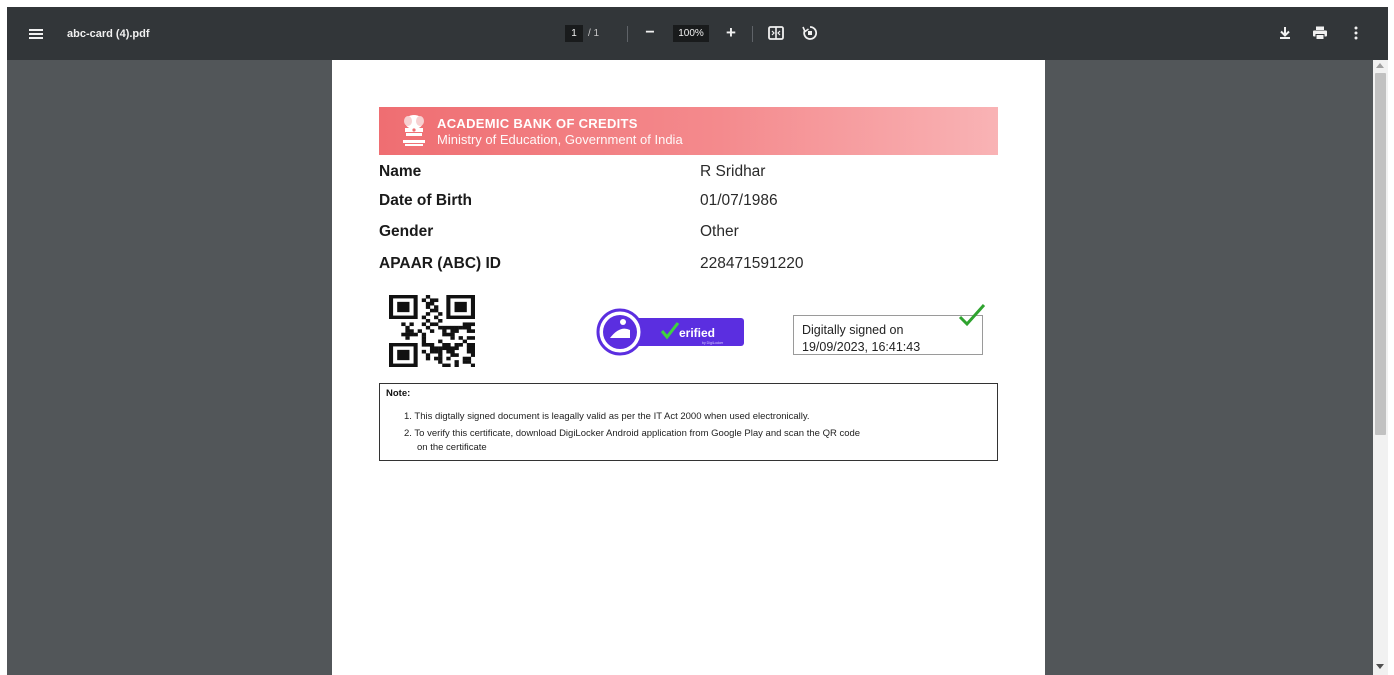 This screenshot has width=1394, height=675. I want to click on signature-text: Digitally signed on 19/09/2023, 16:41:43, so click(861, 338).